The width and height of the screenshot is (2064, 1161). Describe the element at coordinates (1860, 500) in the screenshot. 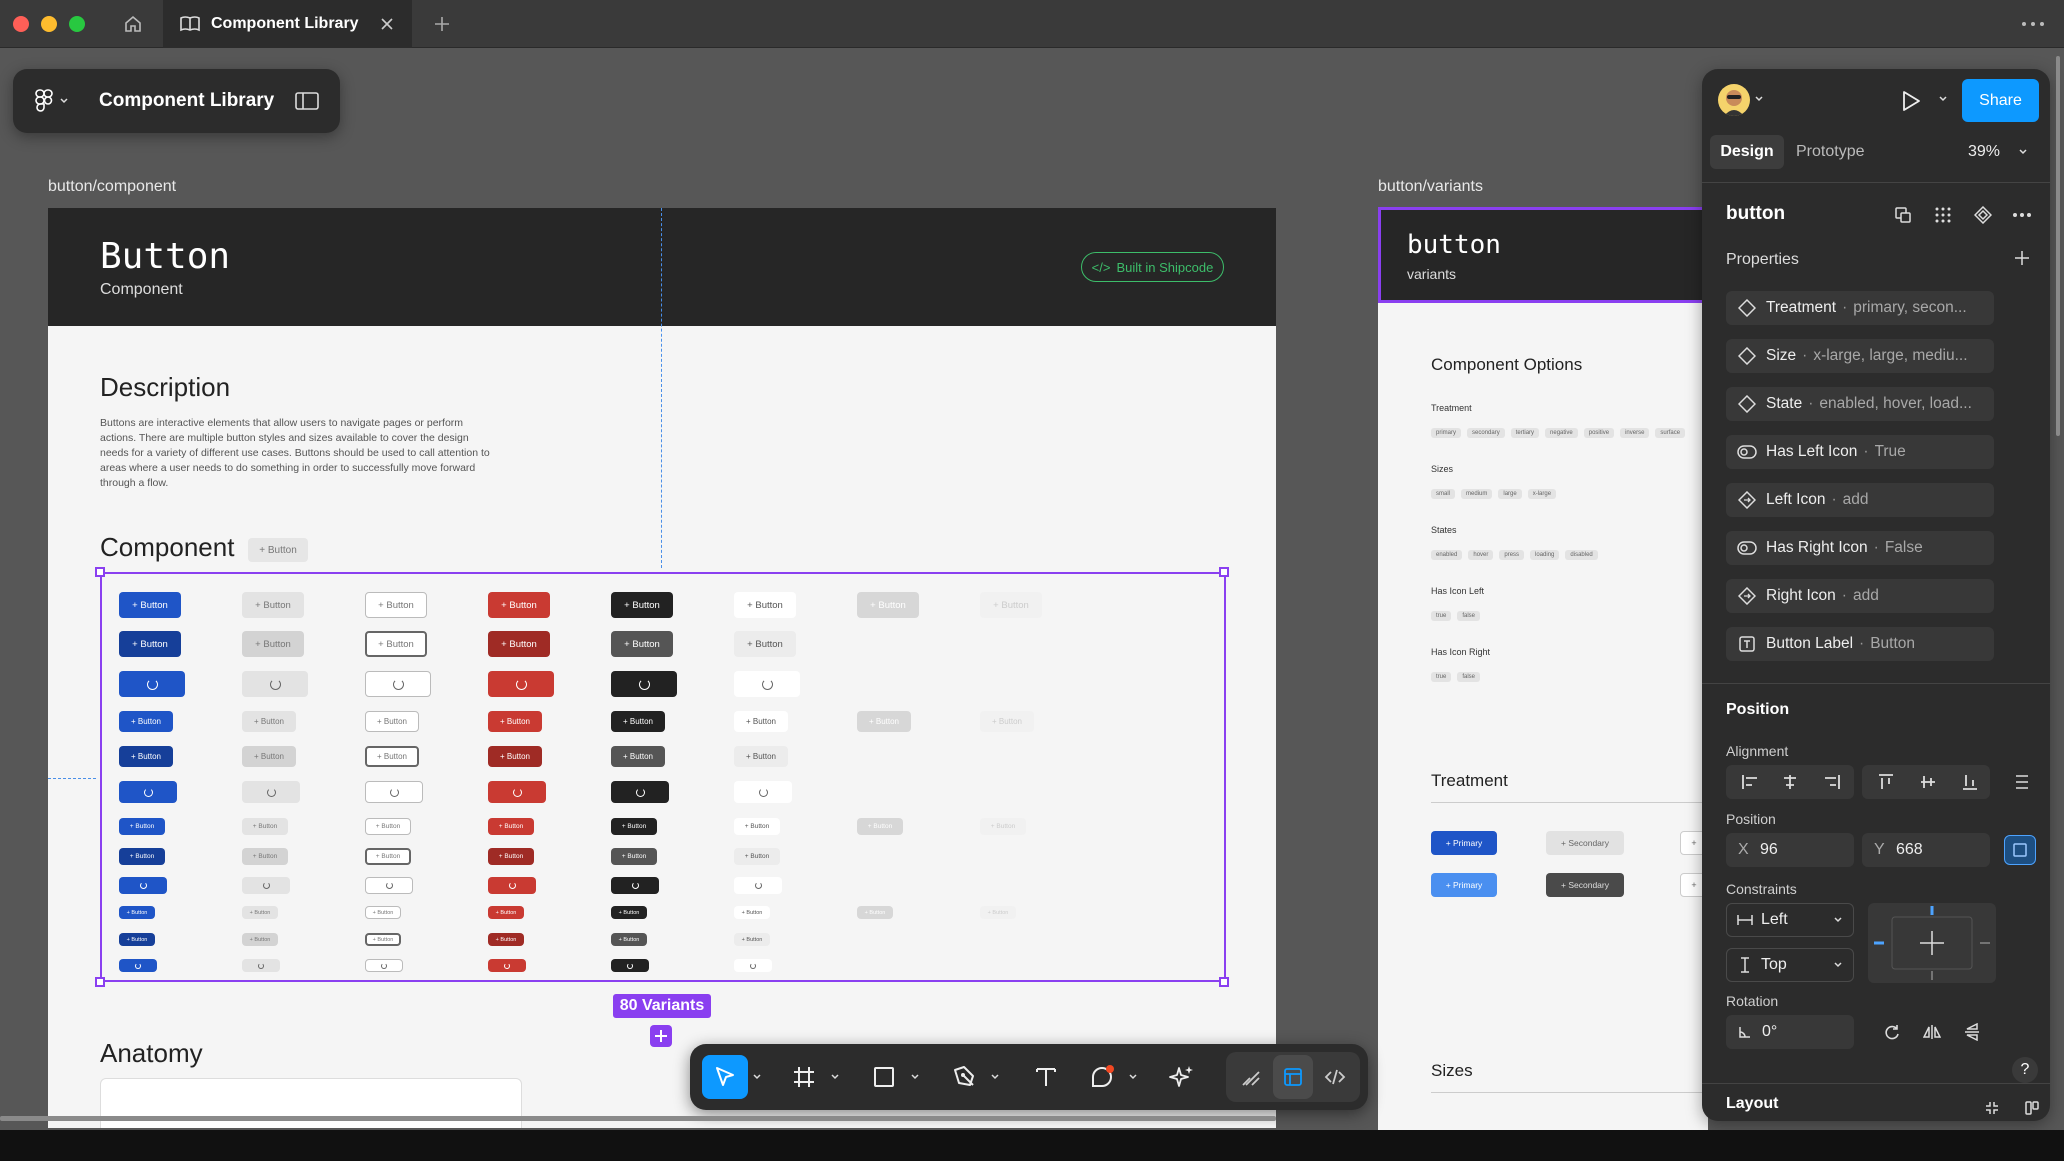

I see `property-row: Left Icon · add` at that location.